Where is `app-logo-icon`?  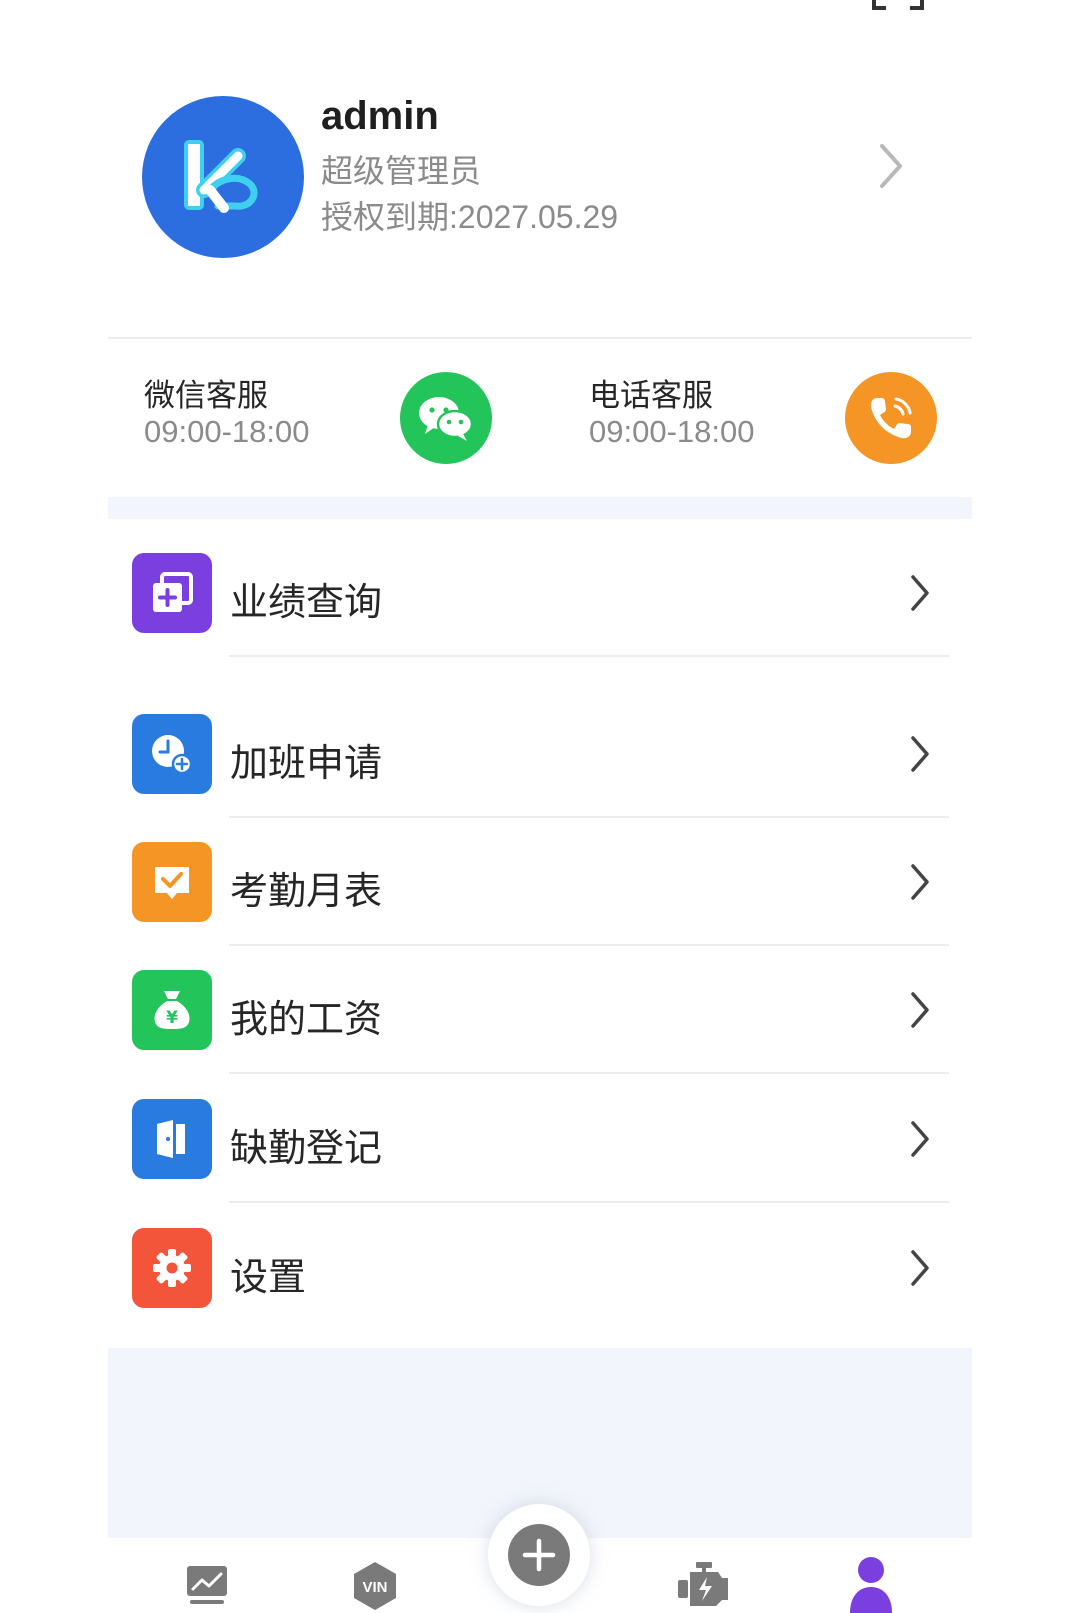
app-logo-icon is located at coordinates (221, 176).